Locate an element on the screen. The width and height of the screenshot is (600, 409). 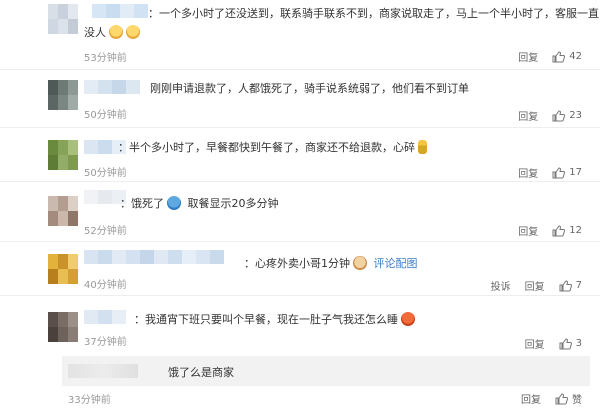
sub-reply-username-mosaic is located at coordinates (103, 371).